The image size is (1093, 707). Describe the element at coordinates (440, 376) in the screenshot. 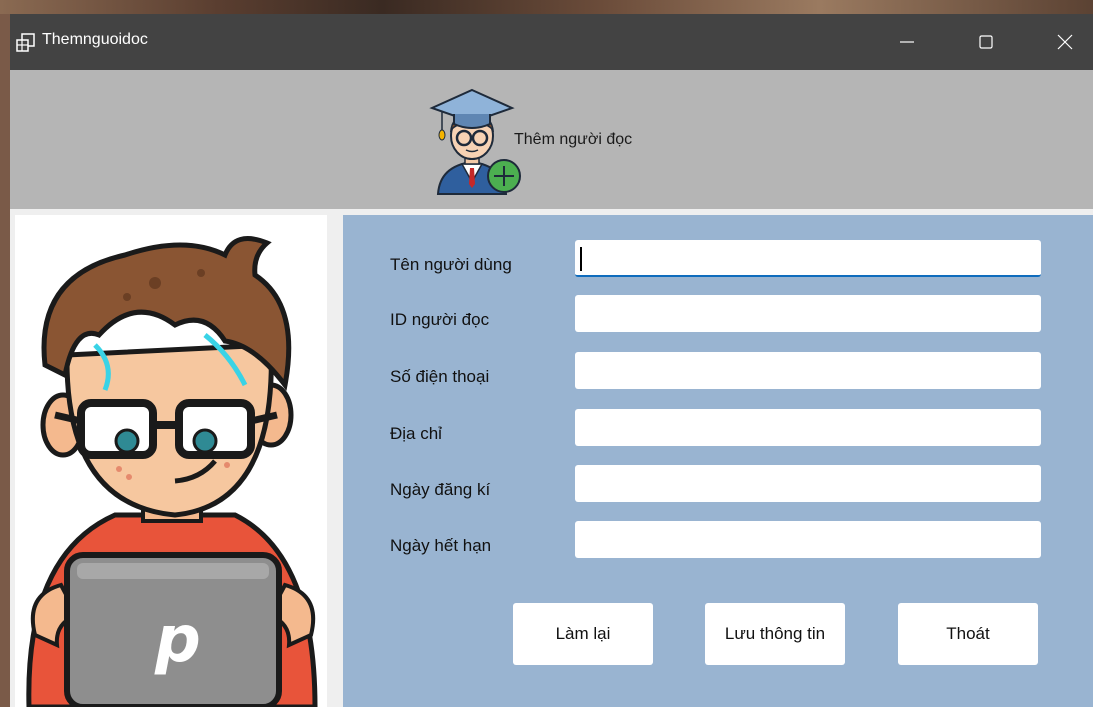

I see `label-phone: Số điện thoại` at that location.